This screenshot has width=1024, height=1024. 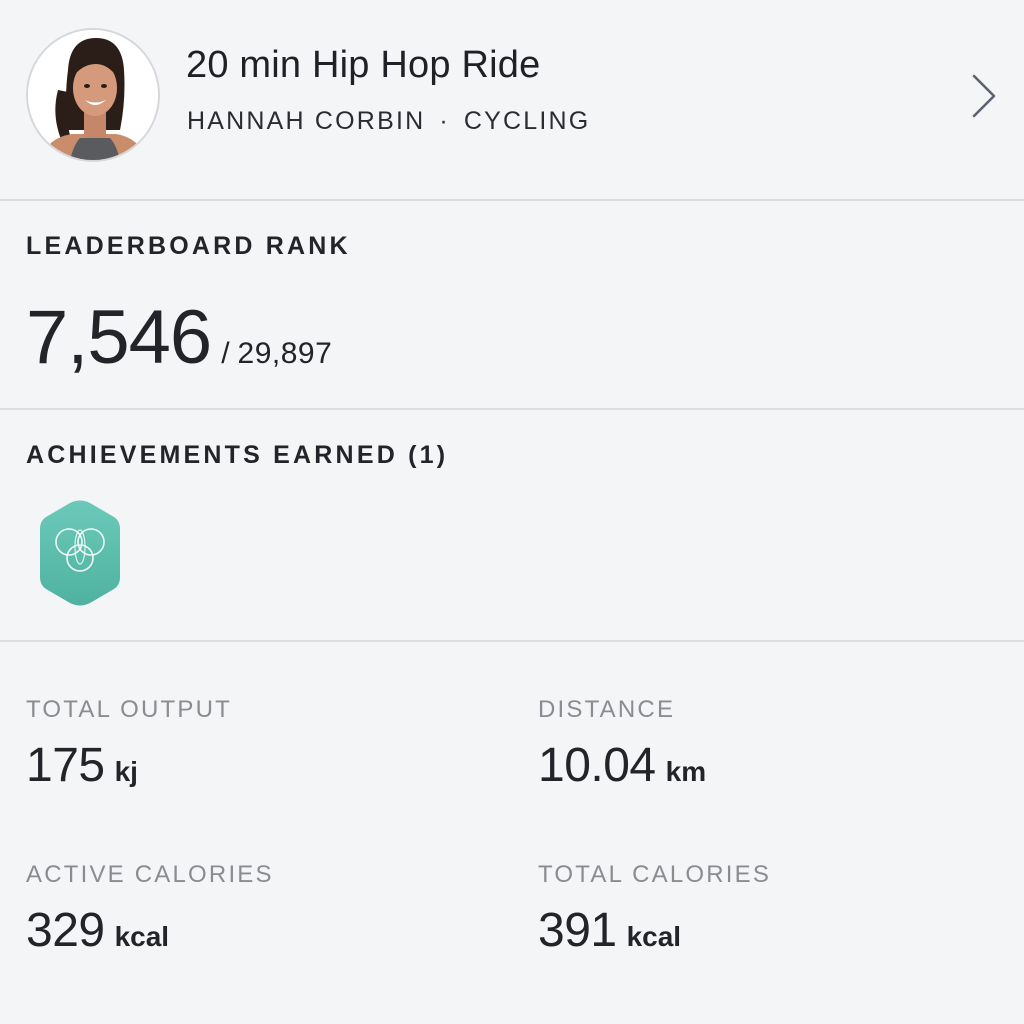 I want to click on stat-value: 329, so click(x=65, y=930).